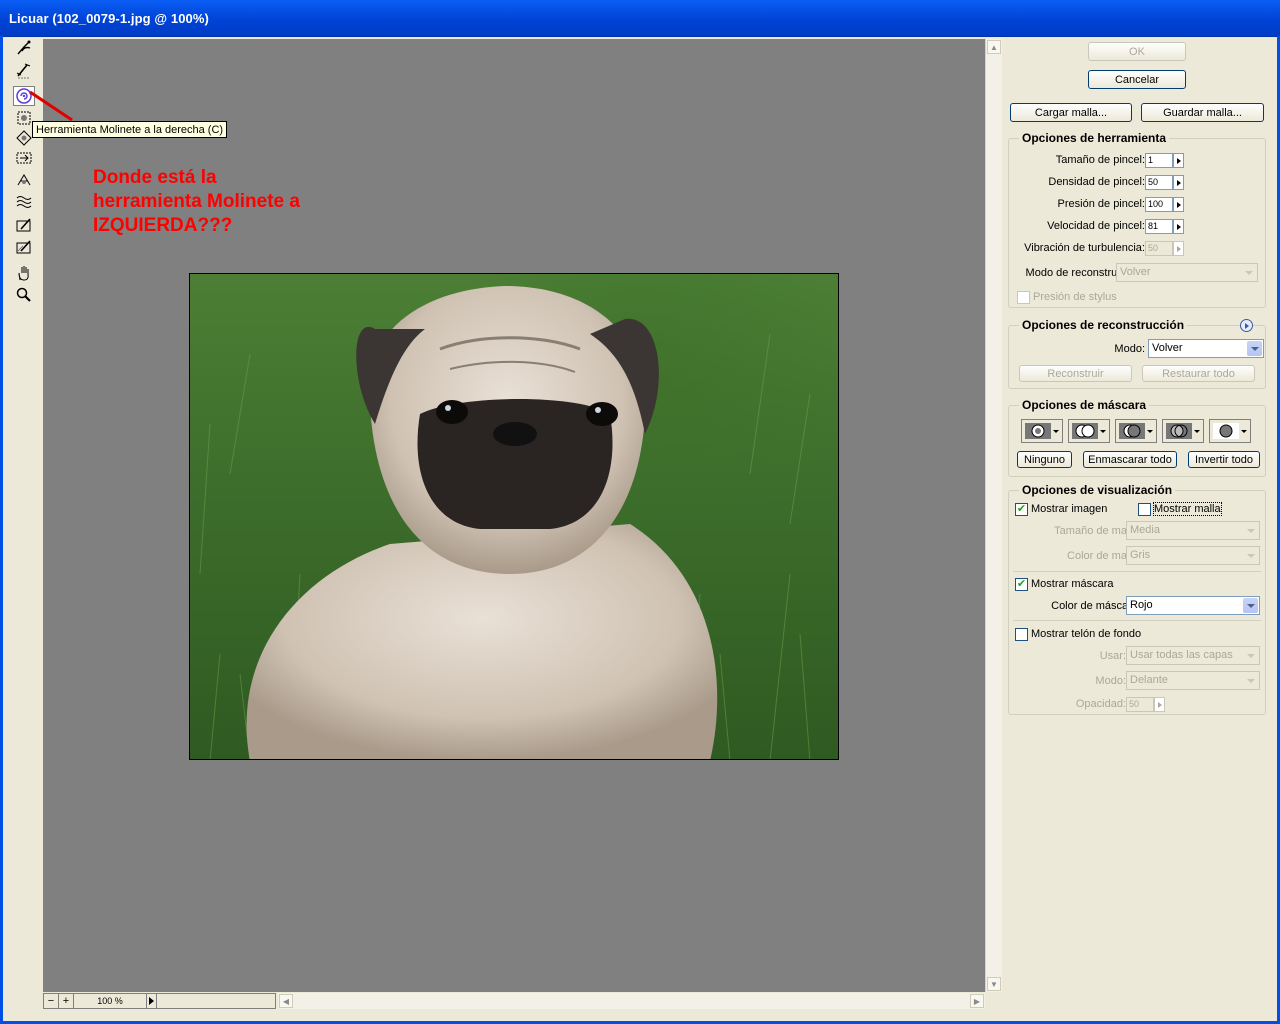 Image resolution: width=1280 pixels, height=1024 pixels. Describe the element at coordinates (24, 138) in the screenshot. I see `bloat-icon` at that location.